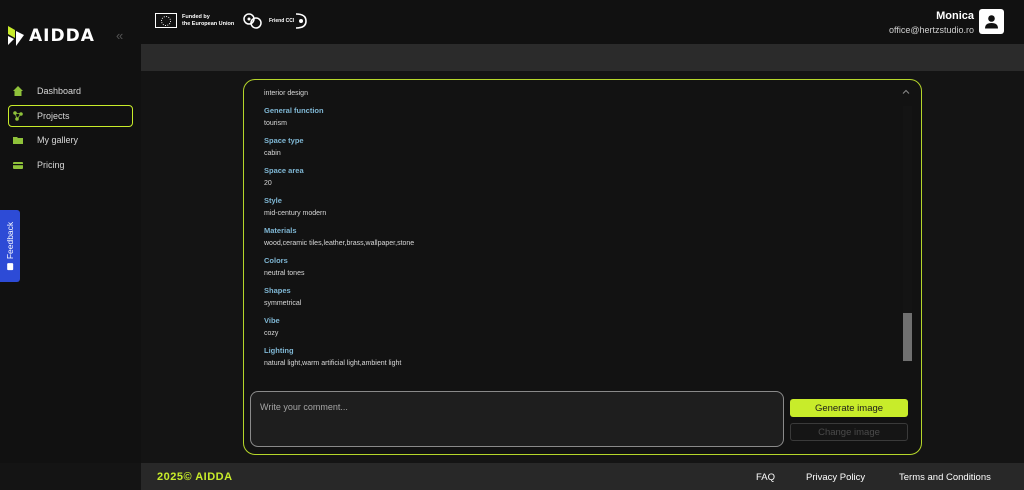  Describe the element at coordinates (284, 273) in the screenshot. I see `field-value-colors: neutral tones` at that location.